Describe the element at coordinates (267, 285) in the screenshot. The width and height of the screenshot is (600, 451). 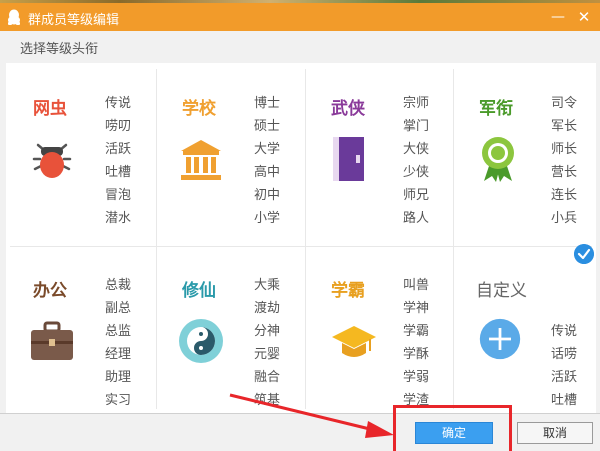
I see `title-option: 大乘` at that location.